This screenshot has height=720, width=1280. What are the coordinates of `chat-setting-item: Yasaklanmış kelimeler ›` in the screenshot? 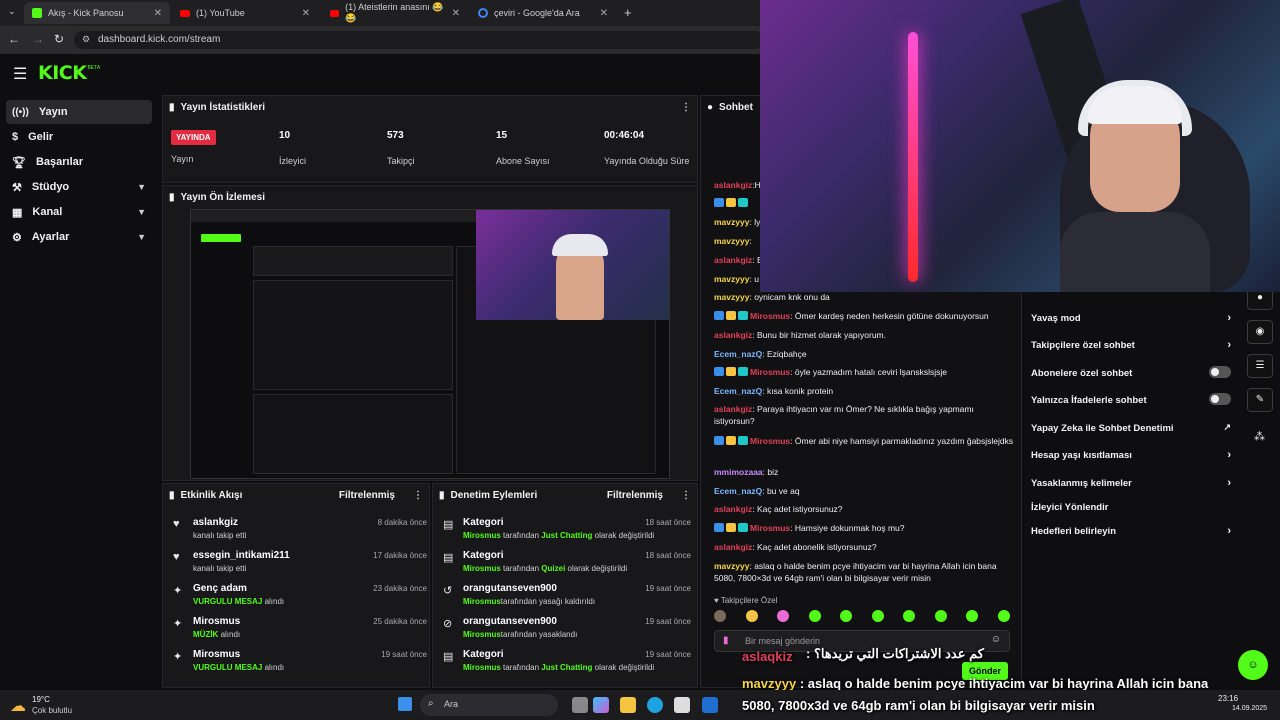 It's located at (1131, 483).